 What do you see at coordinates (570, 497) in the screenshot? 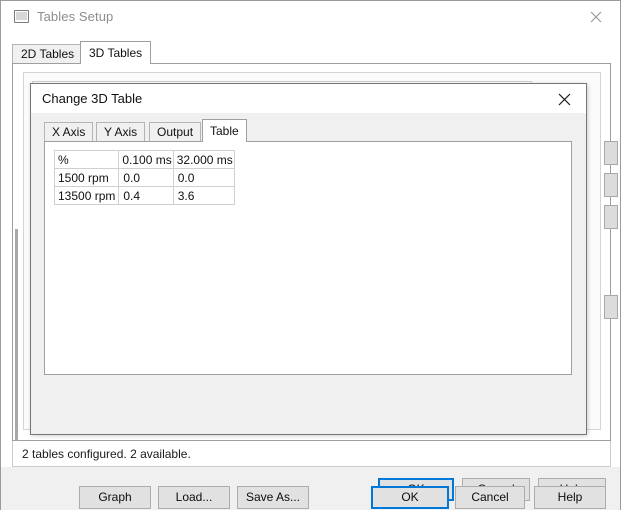
I see `dialog-help-button: Help` at bounding box center [570, 497].